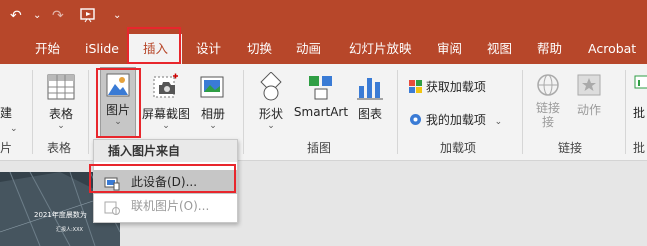 This screenshot has height=246, width=647. I want to click on picture-label: 图片, so click(117, 110).